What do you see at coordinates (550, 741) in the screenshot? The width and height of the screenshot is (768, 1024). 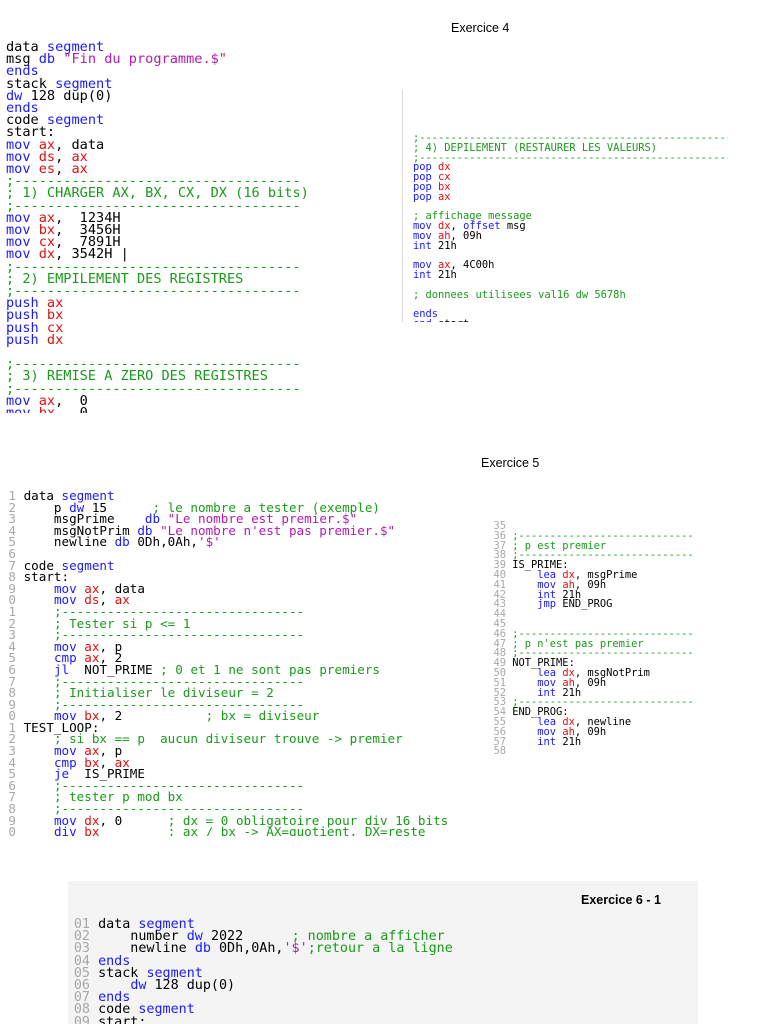 I see `code-token: int` at bounding box center [550, 741].